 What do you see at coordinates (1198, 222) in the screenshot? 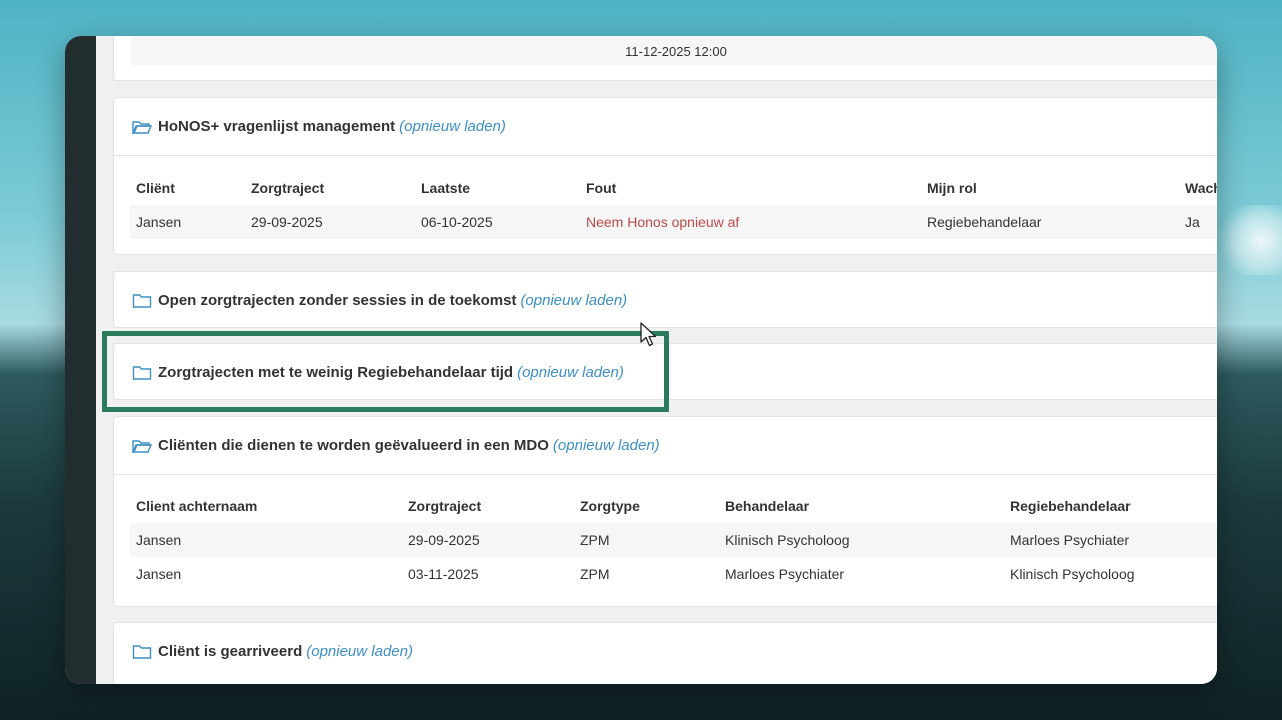
I see `cell: Ja` at bounding box center [1198, 222].